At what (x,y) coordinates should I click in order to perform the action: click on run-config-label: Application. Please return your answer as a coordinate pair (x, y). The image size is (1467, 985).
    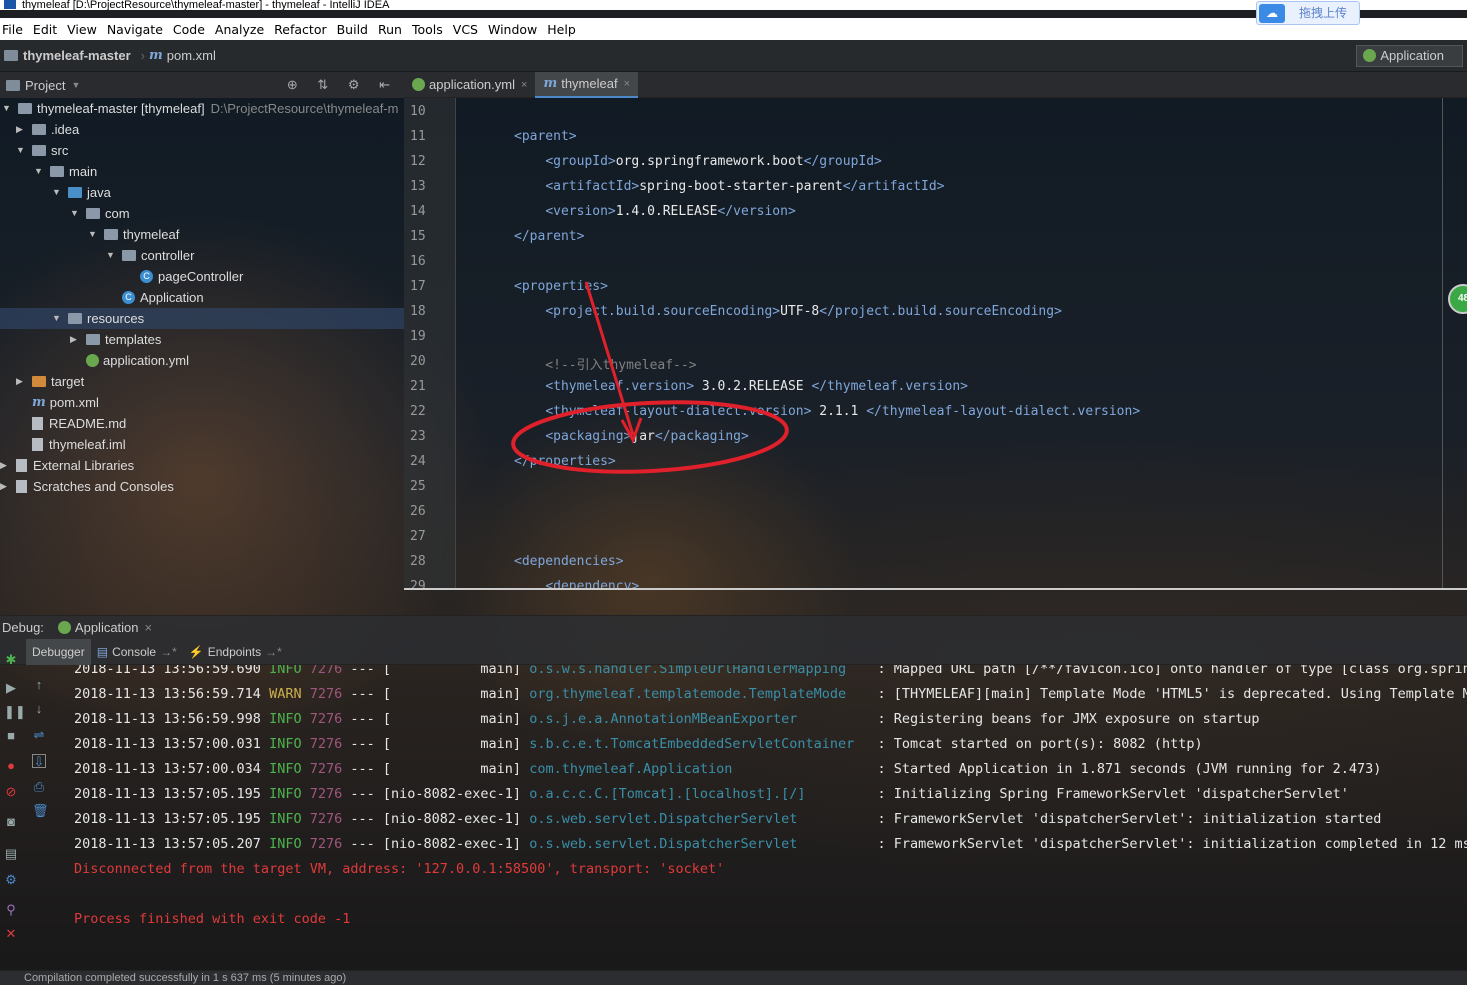
    Looking at the image, I should click on (1412, 55).